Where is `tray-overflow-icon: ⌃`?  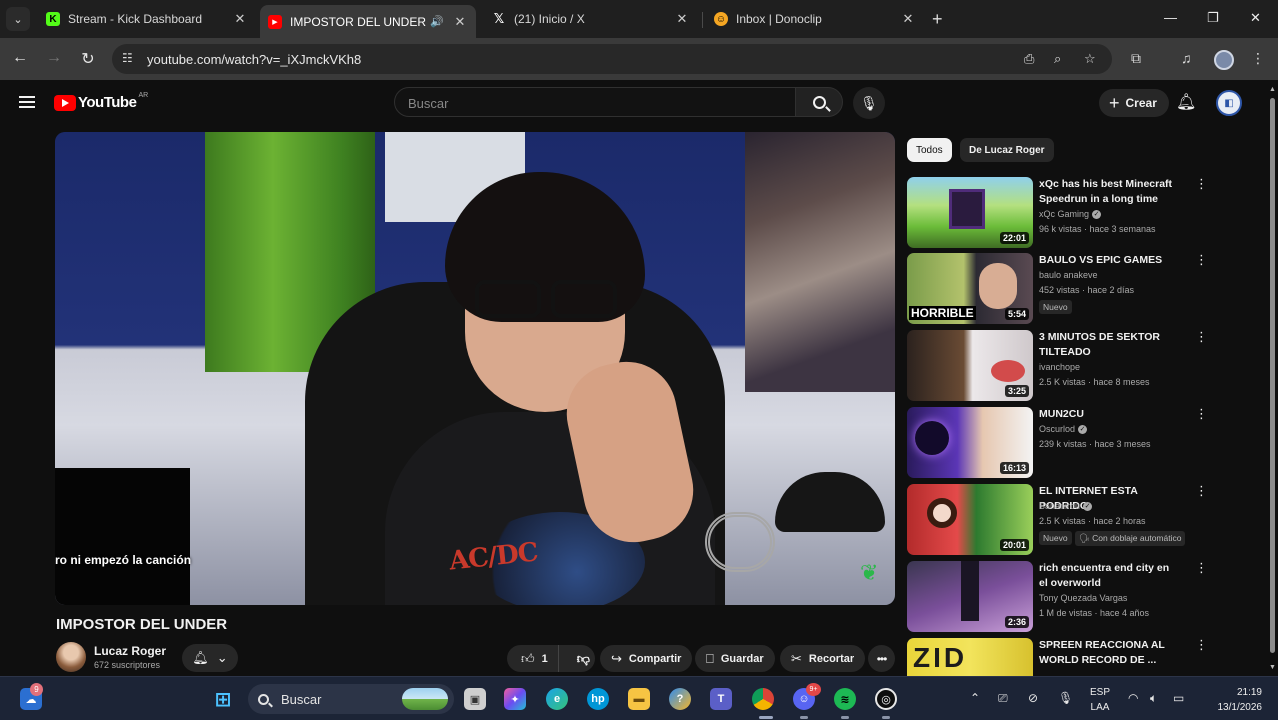
tray-overflow-icon: ⌃ is located at coordinates (975, 698).